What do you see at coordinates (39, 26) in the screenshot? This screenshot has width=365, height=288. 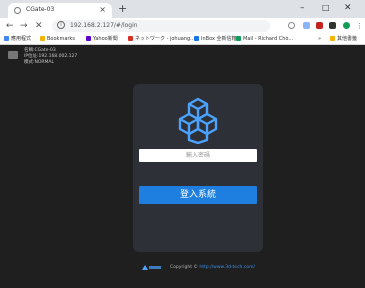 I see `stop-reload-button: ✕` at bounding box center [39, 26].